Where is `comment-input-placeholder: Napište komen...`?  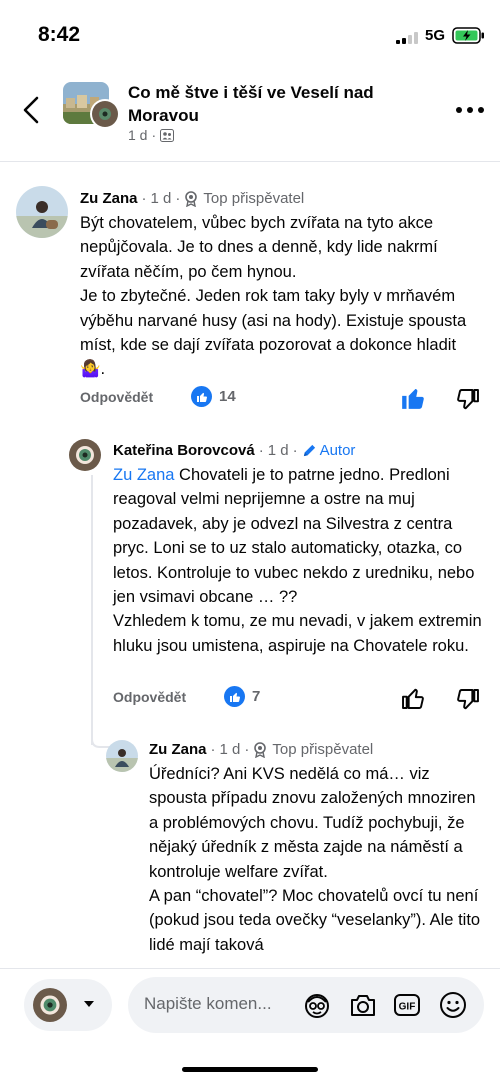 comment-input-placeholder: Napište komen... is located at coordinates (208, 1003).